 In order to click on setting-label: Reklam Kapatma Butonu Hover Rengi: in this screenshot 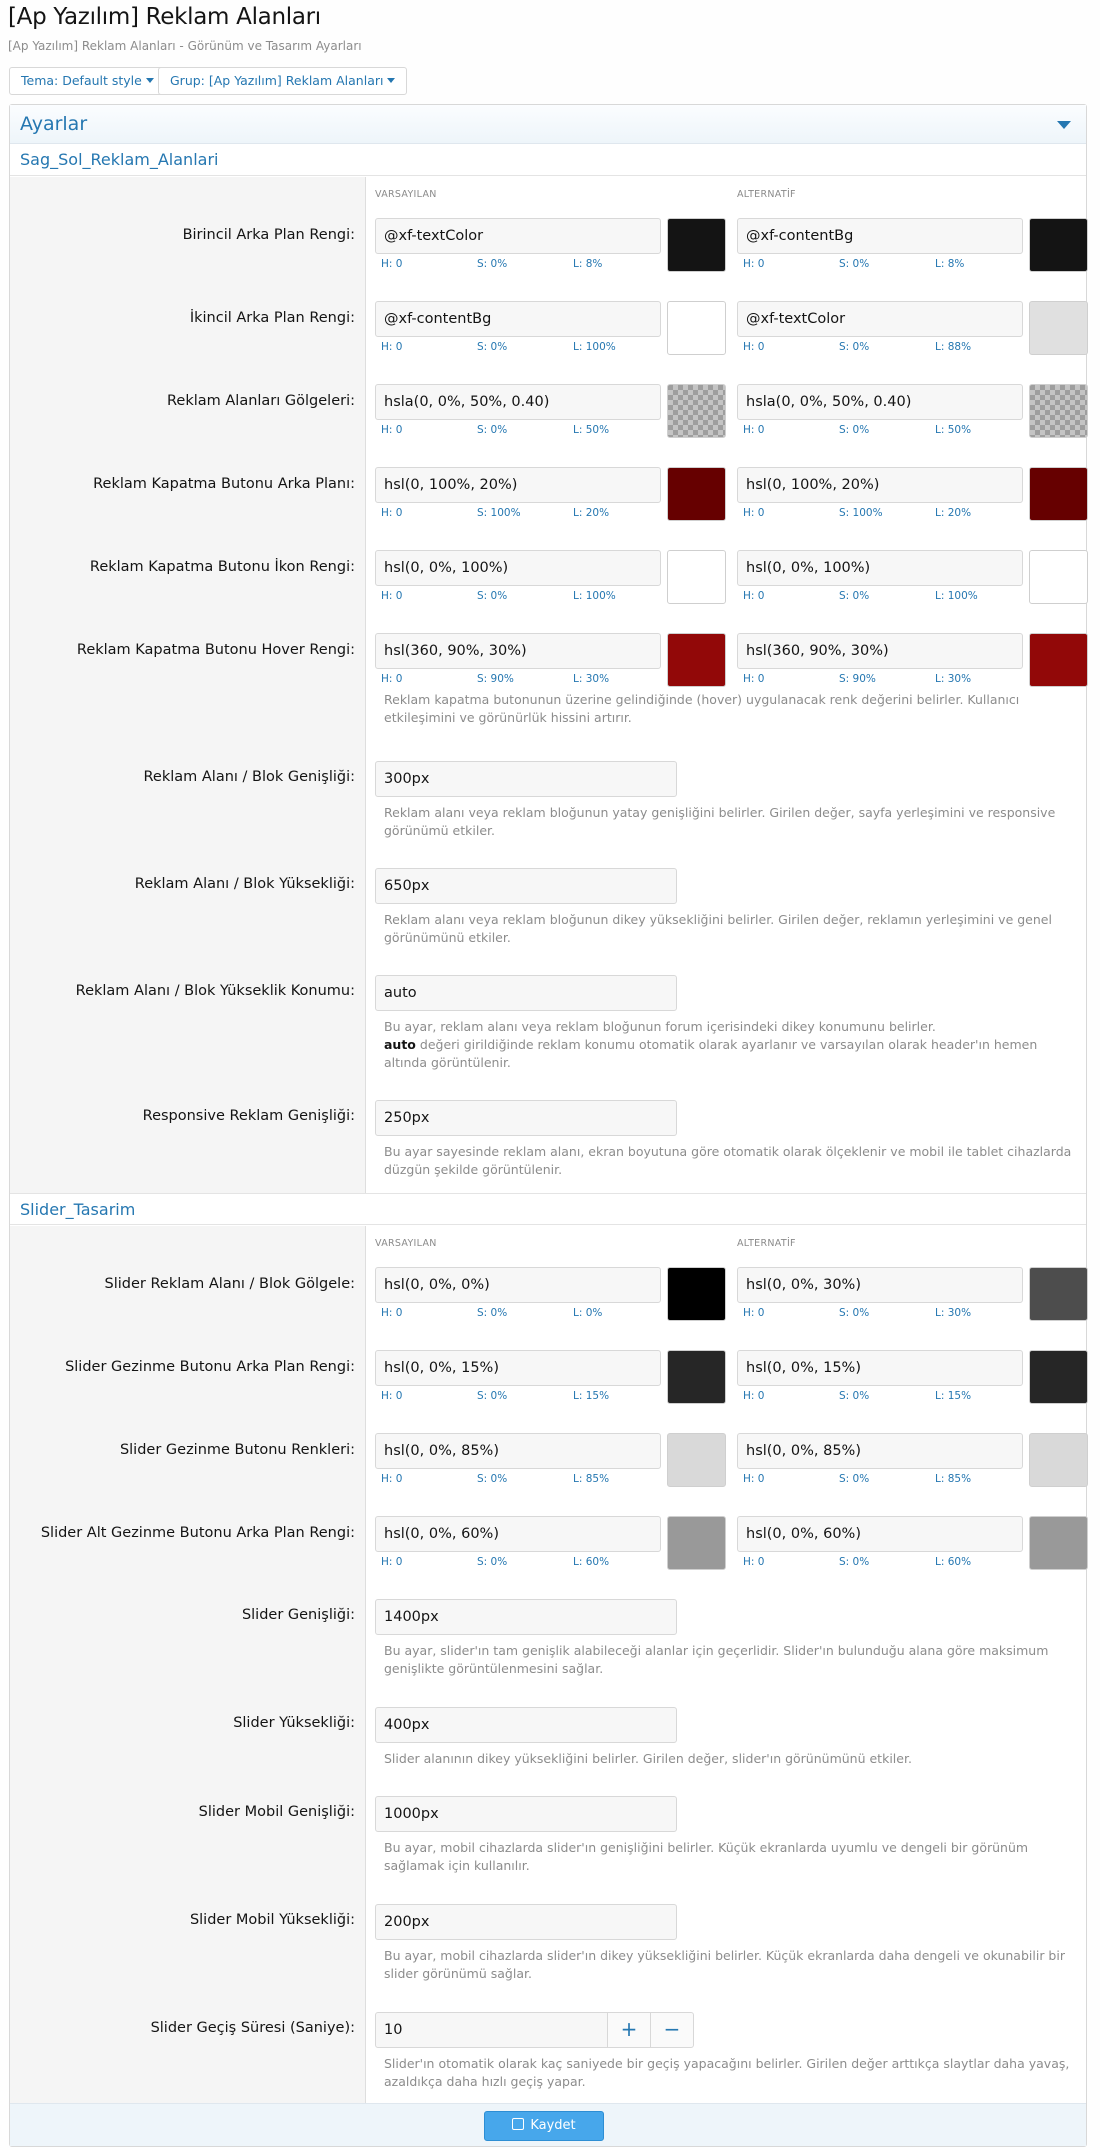, I will do `click(215, 650)`.